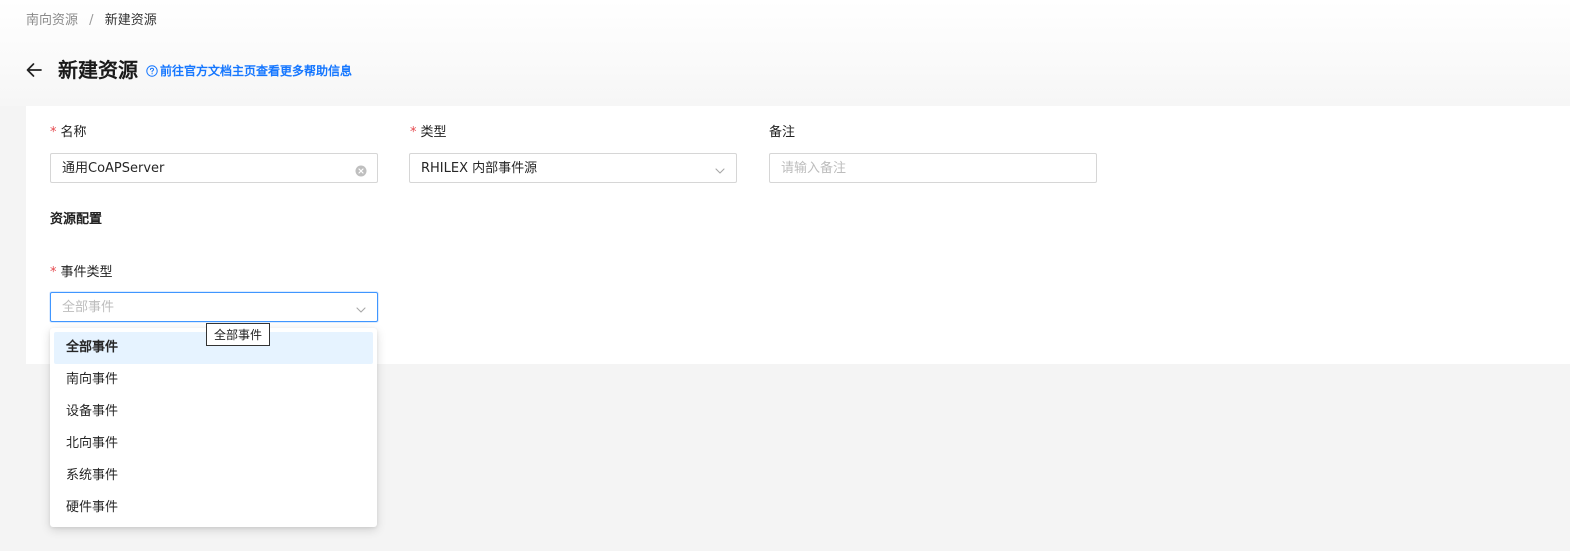 The width and height of the screenshot is (1570, 551). Describe the element at coordinates (213, 444) in the screenshot. I see `option-north-events: 北向事件` at that location.